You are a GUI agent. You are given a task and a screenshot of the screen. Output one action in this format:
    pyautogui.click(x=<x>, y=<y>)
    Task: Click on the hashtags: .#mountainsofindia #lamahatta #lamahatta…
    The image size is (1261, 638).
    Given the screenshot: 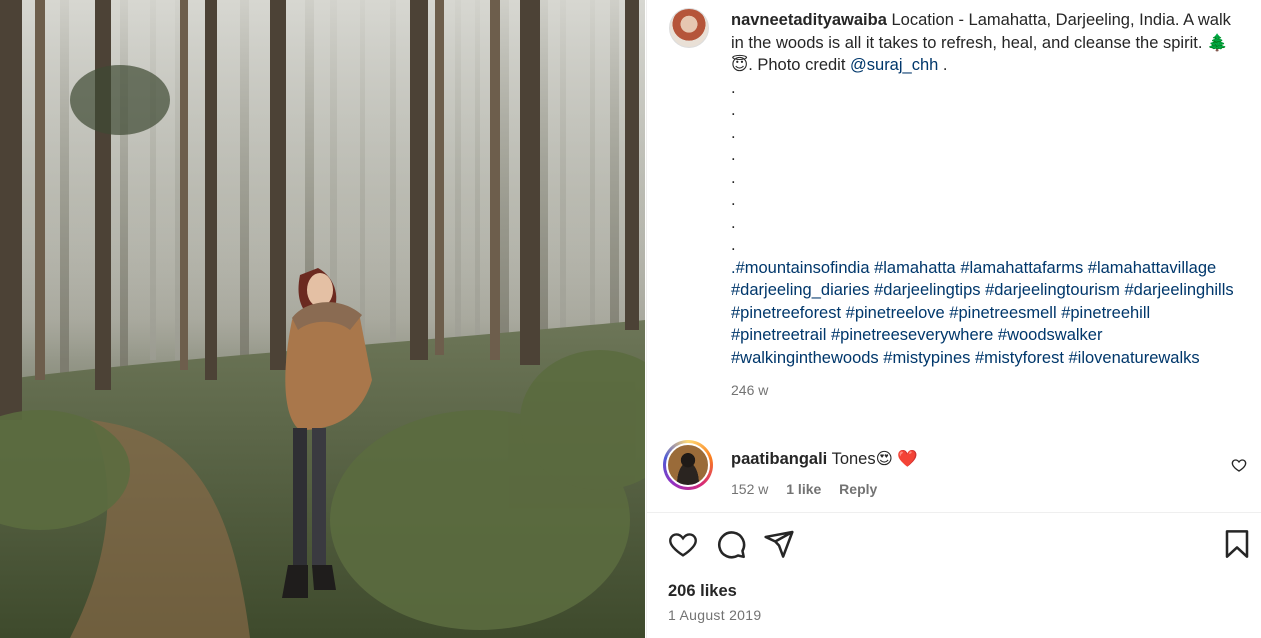 What is the action you would take?
    pyautogui.click(x=986, y=313)
    